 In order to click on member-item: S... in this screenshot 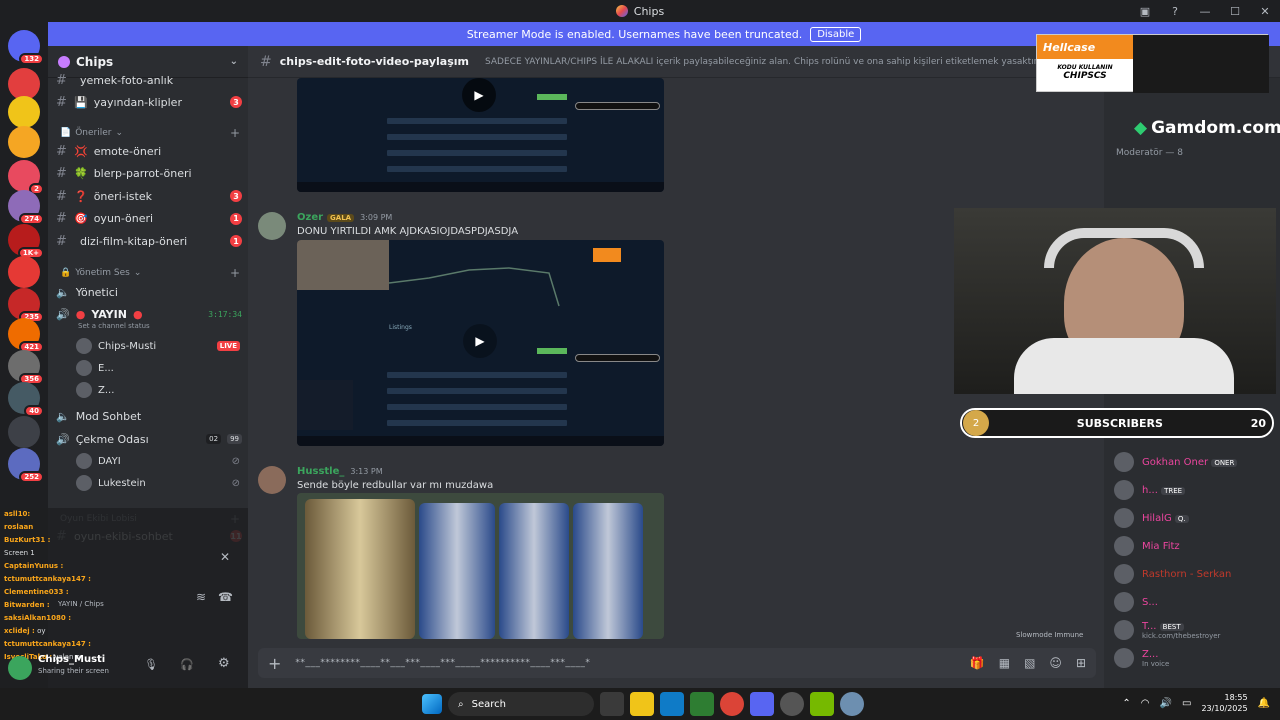, I will do `click(1194, 602)`.